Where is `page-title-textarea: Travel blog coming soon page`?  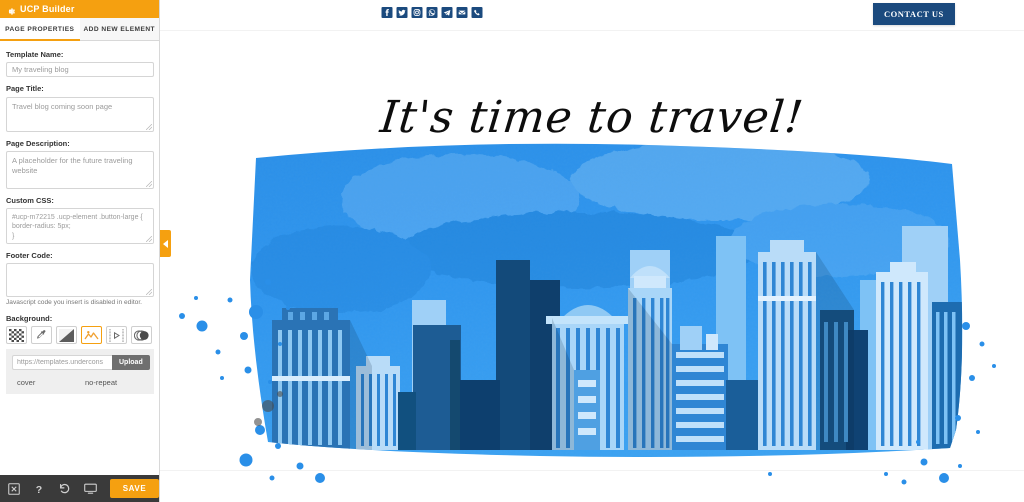
page-title-textarea: Travel blog coming soon page is located at coordinates (80, 114).